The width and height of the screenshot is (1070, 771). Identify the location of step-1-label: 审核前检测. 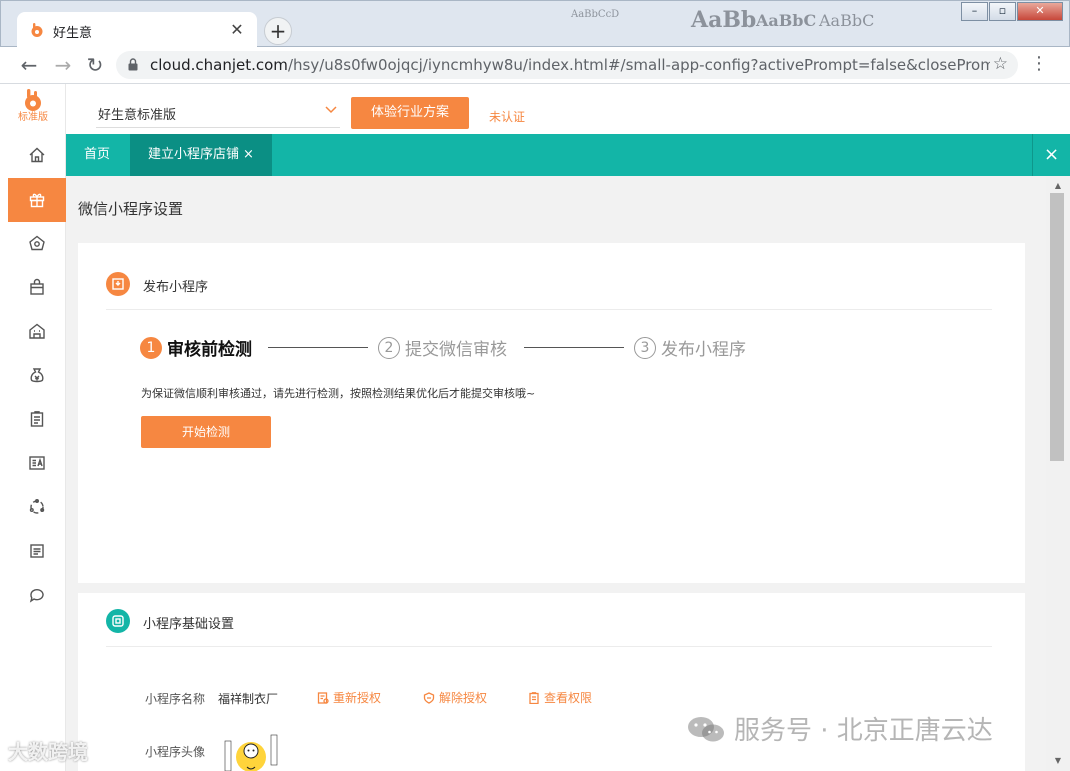
(209, 350).